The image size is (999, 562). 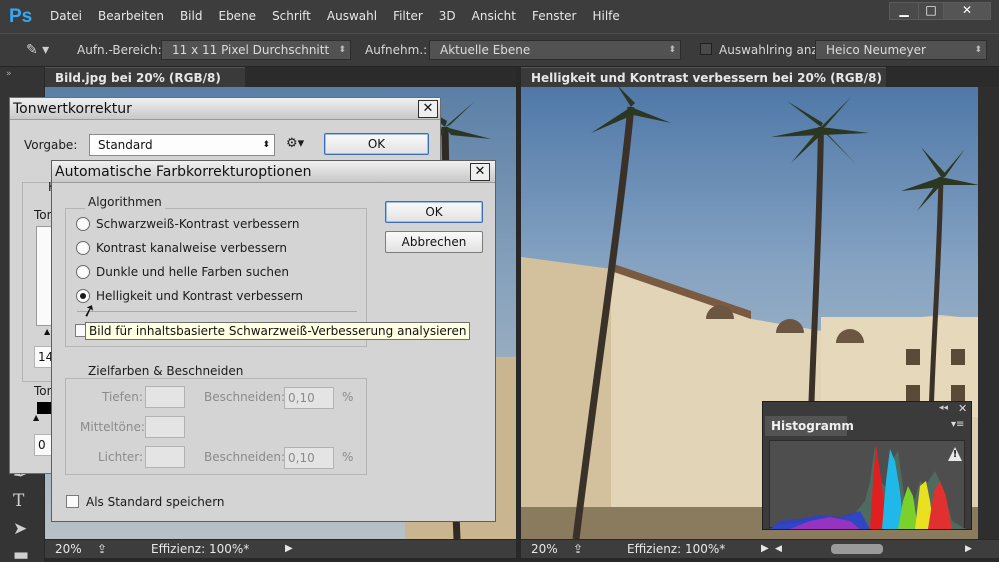 I want to click on shadows-label: Tiefen:, so click(x=122, y=397).